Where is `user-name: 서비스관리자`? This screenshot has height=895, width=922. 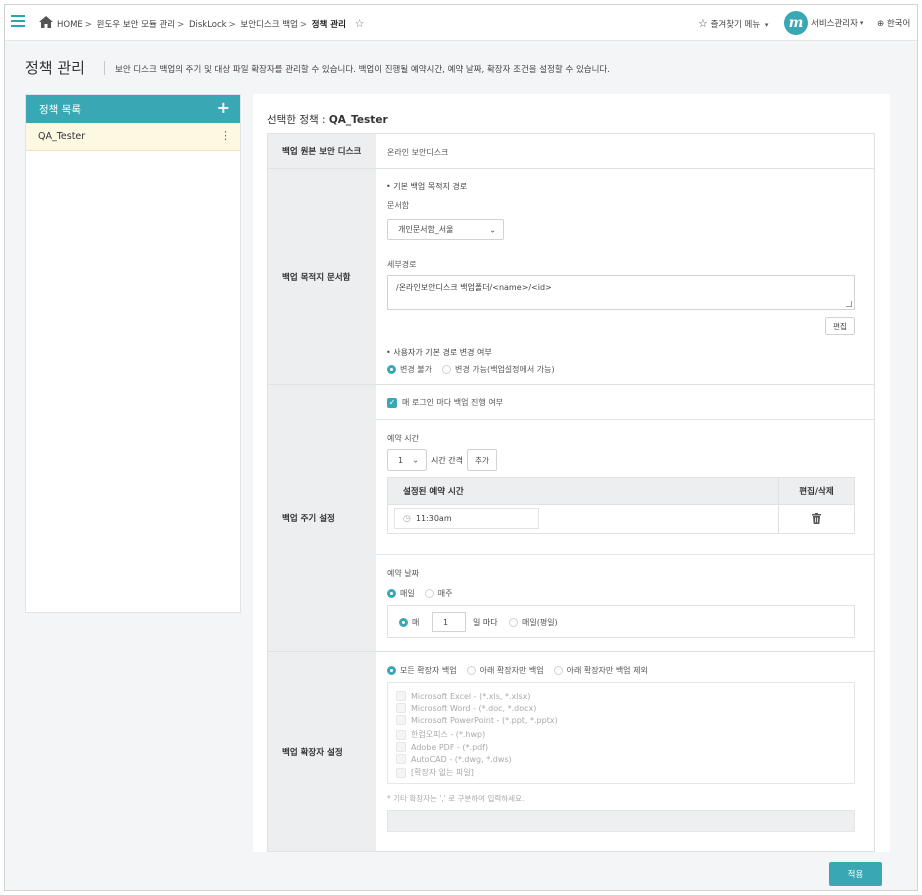 user-name: 서비스관리자 is located at coordinates (834, 24).